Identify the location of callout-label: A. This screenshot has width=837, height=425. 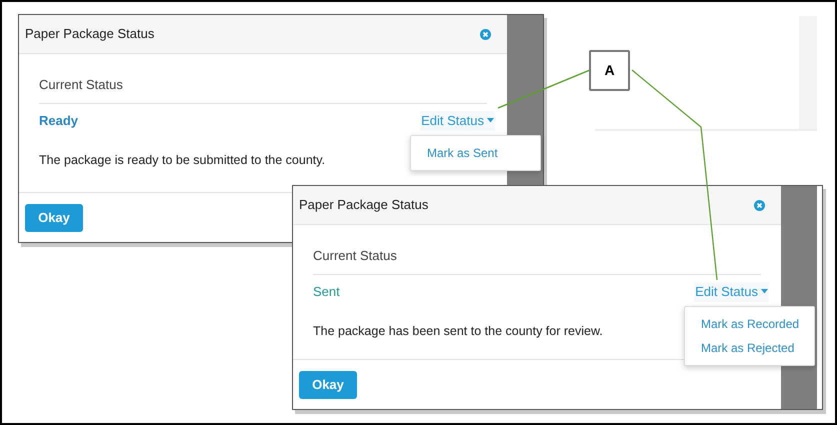
(609, 70).